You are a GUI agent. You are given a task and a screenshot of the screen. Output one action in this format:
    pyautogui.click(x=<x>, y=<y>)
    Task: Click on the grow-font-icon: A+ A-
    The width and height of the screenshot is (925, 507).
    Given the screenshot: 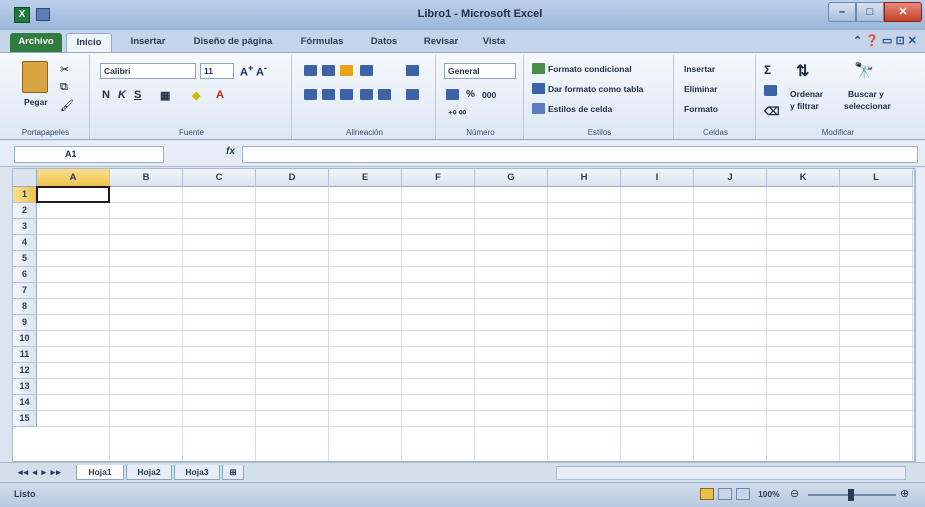 What is the action you would take?
    pyautogui.click(x=253, y=71)
    